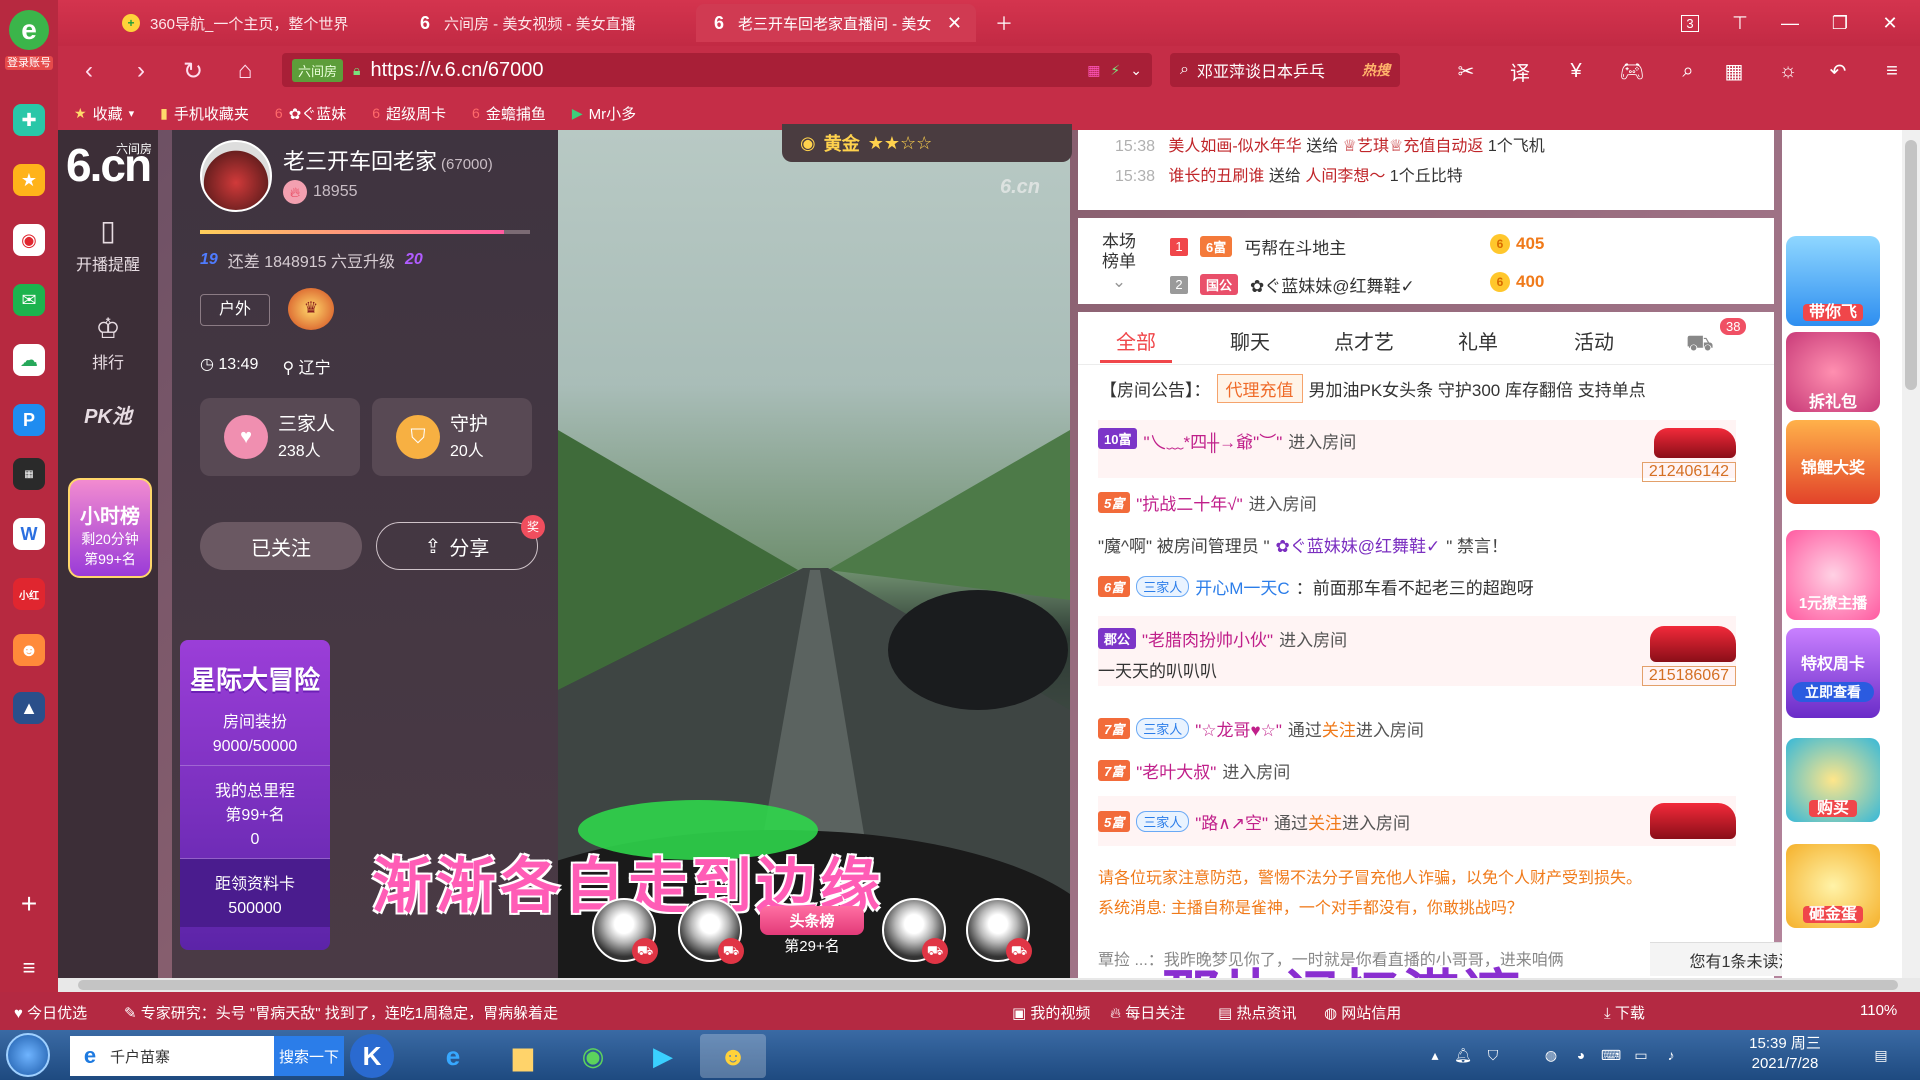 Image resolution: width=1920 pixels, height=1080 pixels. What do you see at coordinates (280, 437) in the screenshot?
I see `family-card: ♥ 三家人 238人` at bounding box center [280, 437].